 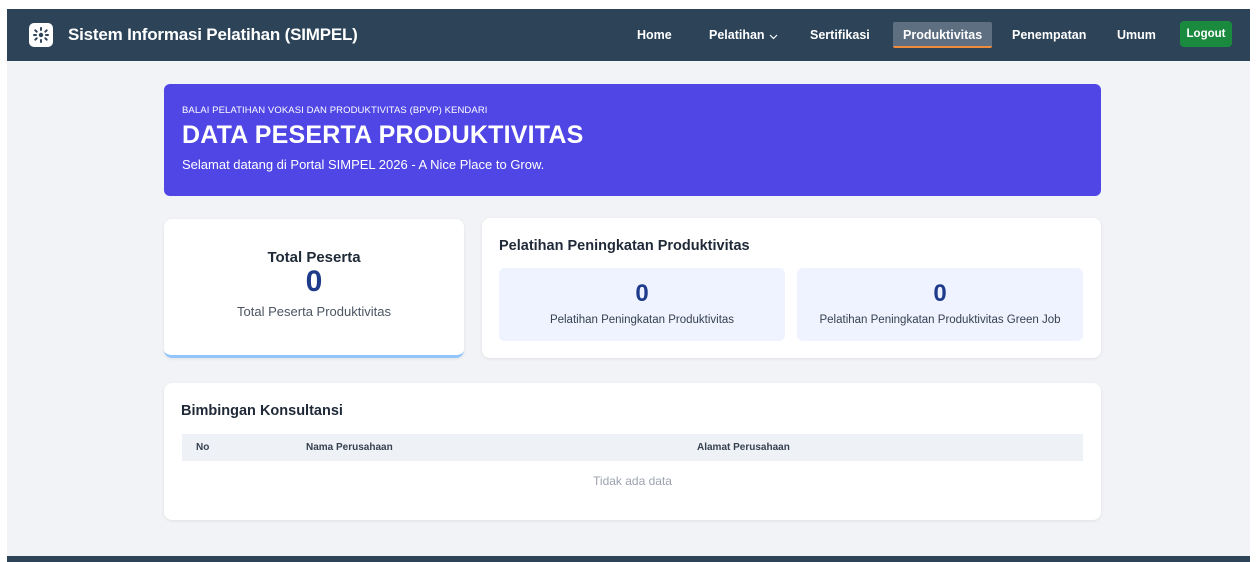 What do you see at coordinates (642, 320) in the screenshot?
I see `stat-productivity-label: Pelatihan Peningkatan Produktivitas` at bounding box center [642, 320].